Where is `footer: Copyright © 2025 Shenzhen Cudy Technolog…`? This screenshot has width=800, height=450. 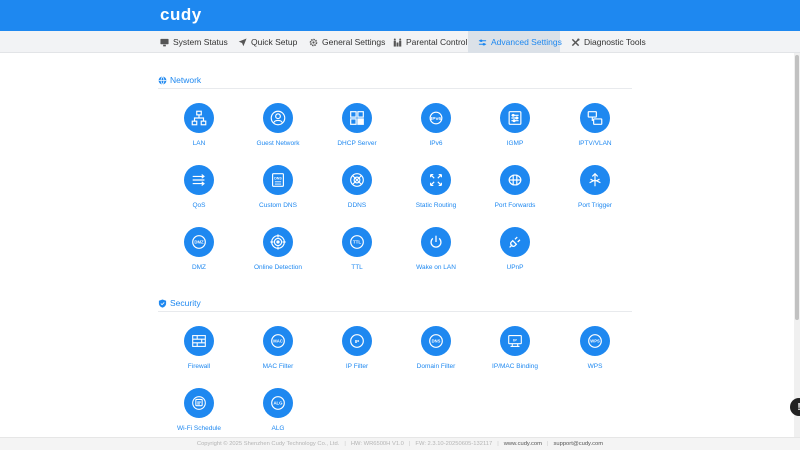
footer: Copyright © 2025 Shenzhen Cudy Technolog… is located at coordinates (400, 443).